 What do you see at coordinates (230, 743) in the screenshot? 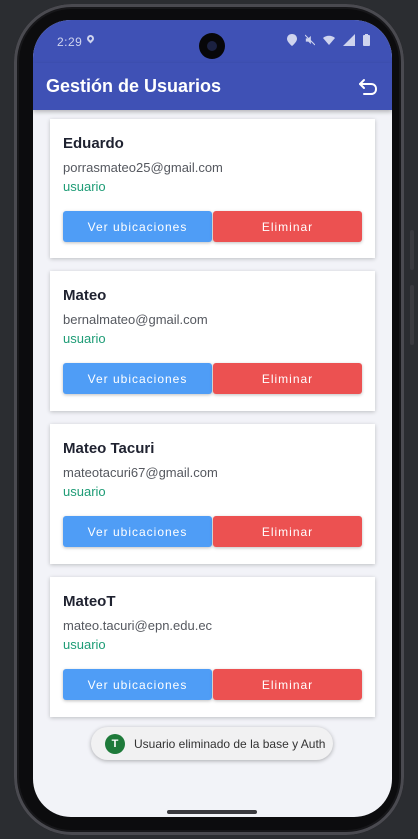
I see `toast-message: Usuario eliminado de la base y Auth` at bounding box center [230, 743].